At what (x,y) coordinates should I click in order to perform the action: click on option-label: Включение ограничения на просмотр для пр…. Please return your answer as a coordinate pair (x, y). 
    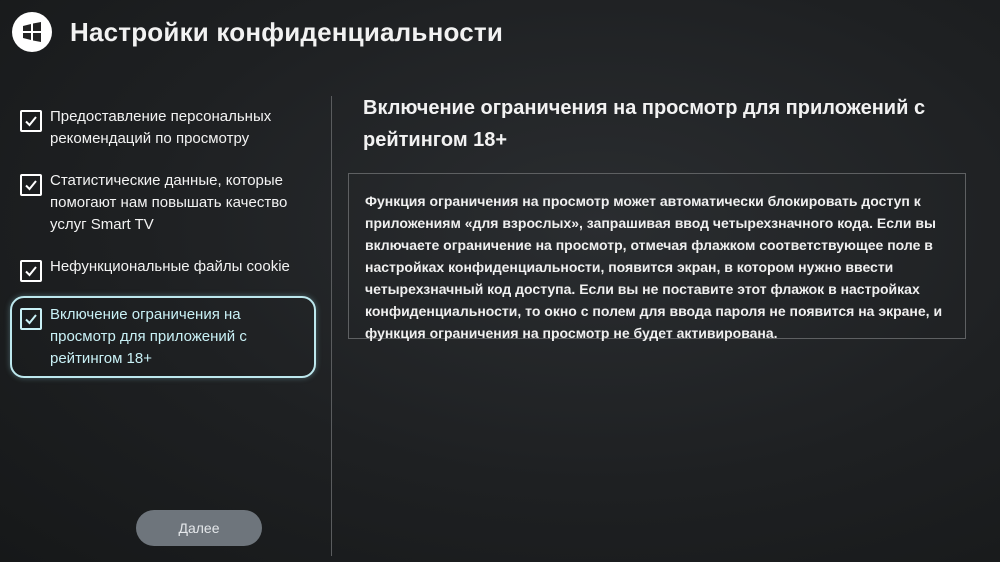
    Looking at the image, I should click on (148, 336).